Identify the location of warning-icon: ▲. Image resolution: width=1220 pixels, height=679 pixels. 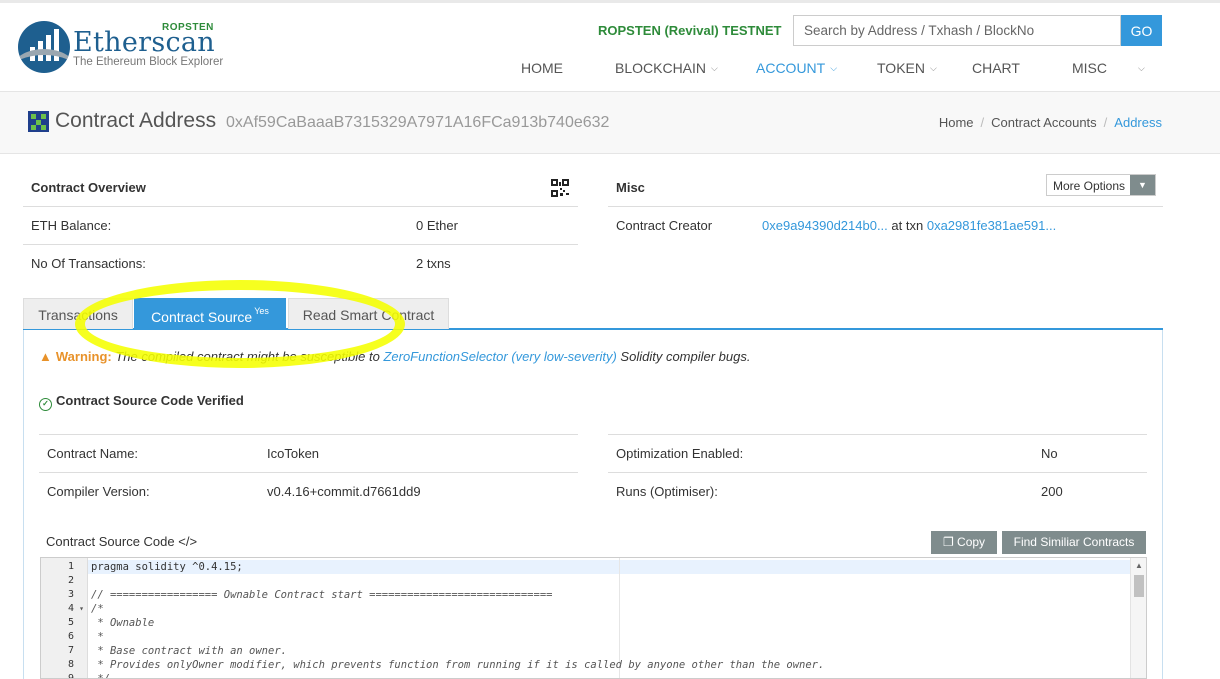
(45, 356).